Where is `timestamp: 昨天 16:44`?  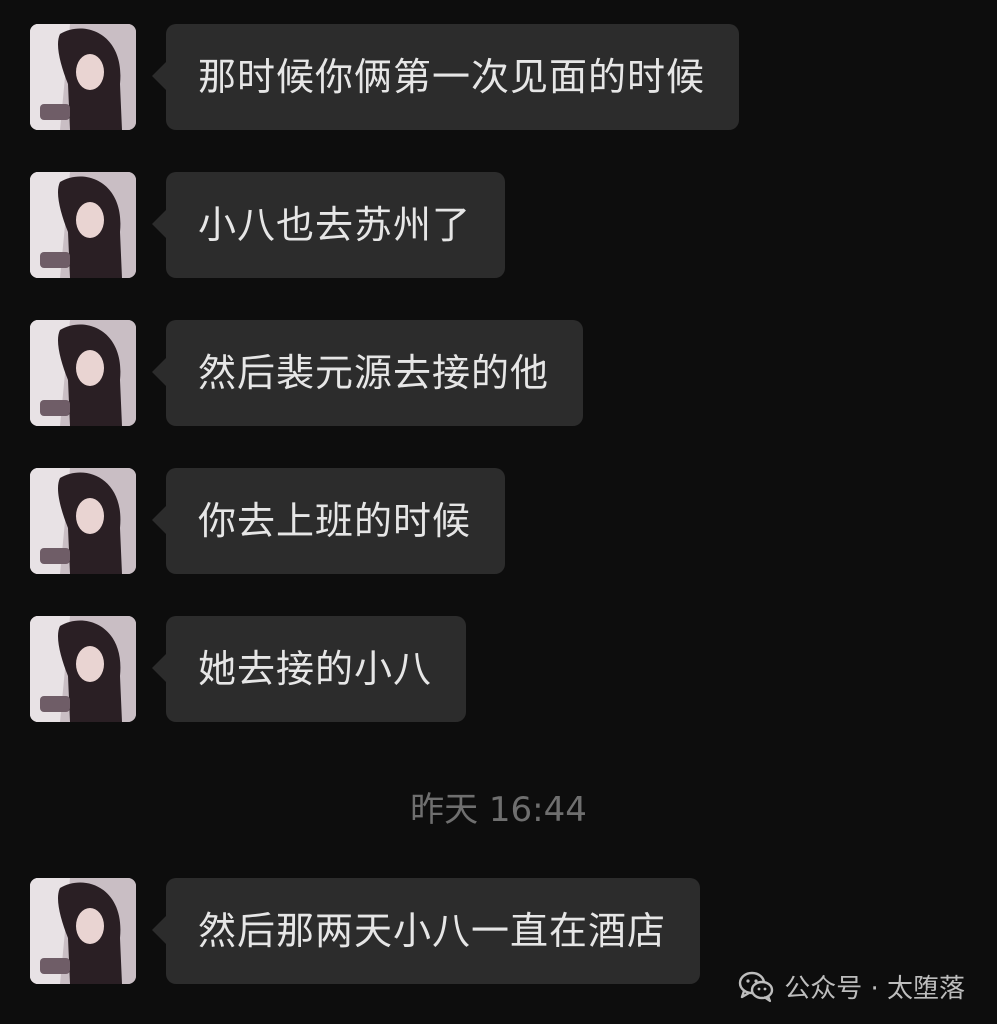
timestamp: 昨天 16:44 is located at coordinates (498, 810).